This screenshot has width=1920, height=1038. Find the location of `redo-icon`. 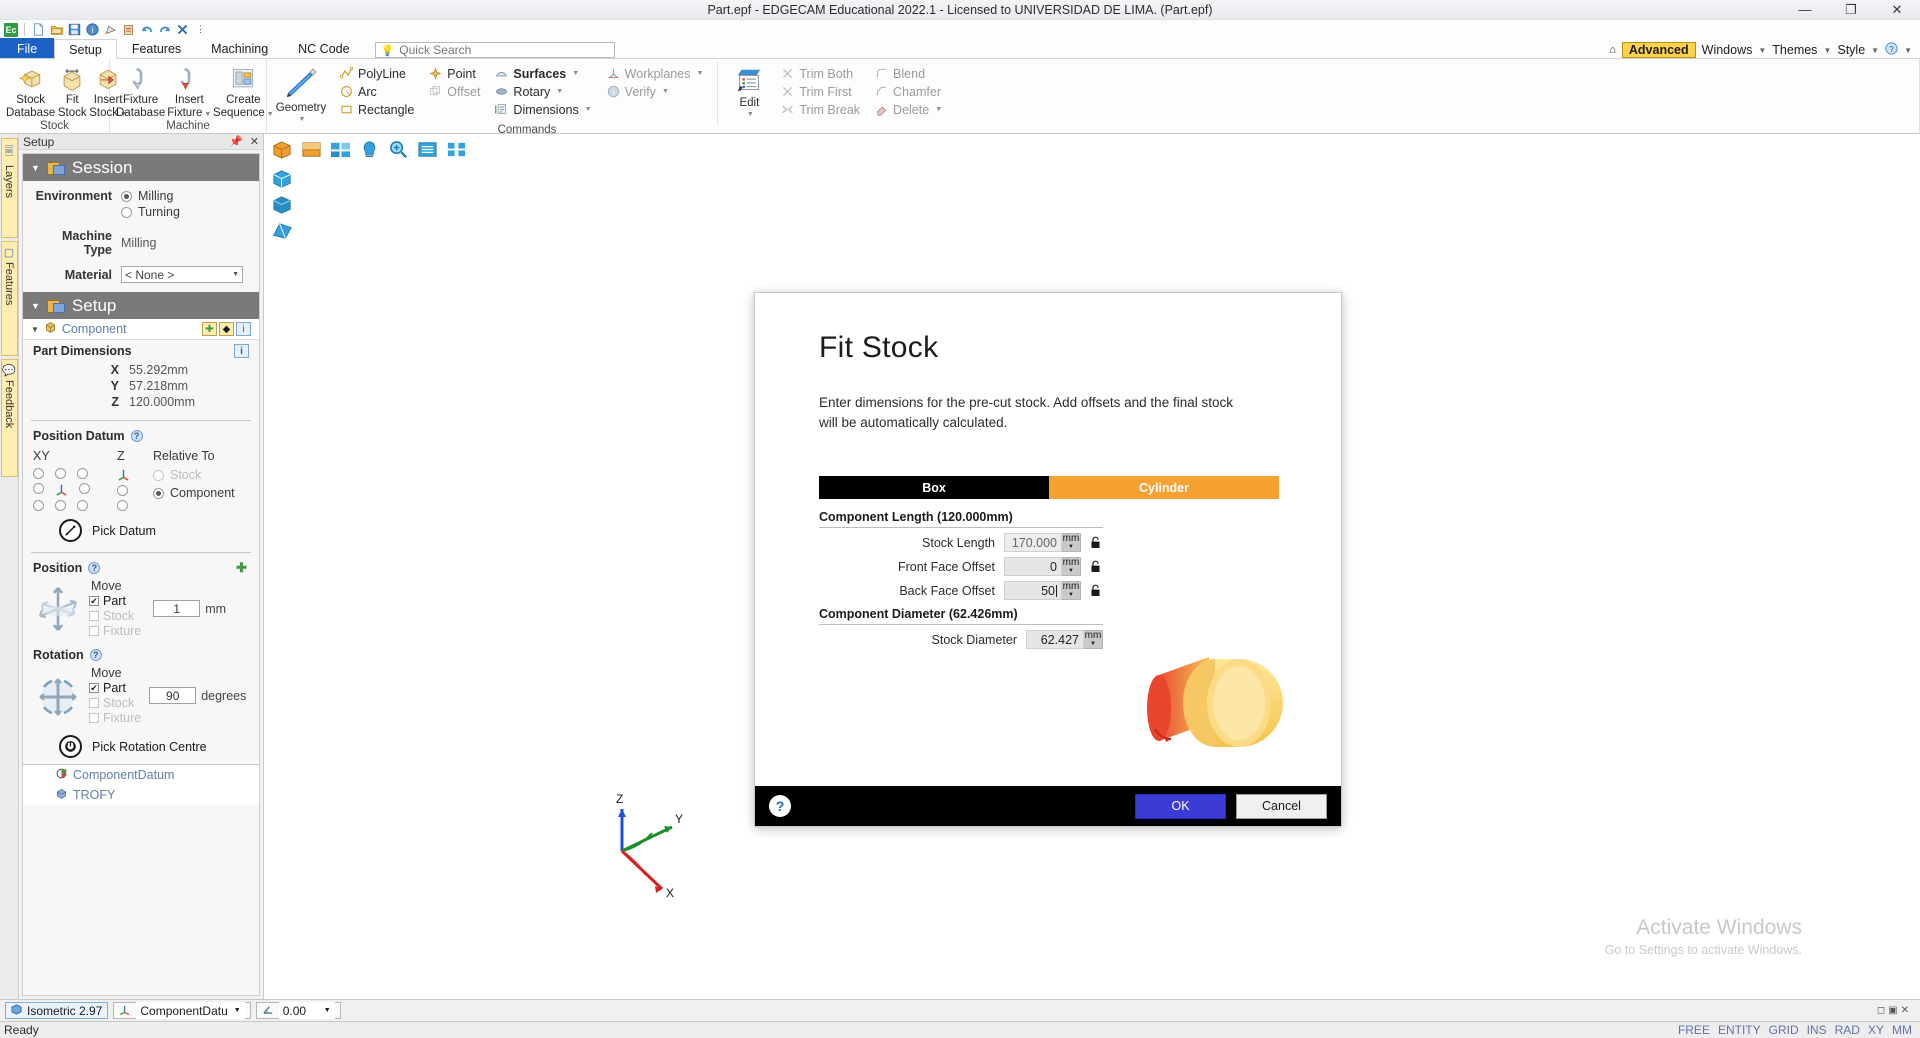

redo-icon is located at coordinates (164, 29).